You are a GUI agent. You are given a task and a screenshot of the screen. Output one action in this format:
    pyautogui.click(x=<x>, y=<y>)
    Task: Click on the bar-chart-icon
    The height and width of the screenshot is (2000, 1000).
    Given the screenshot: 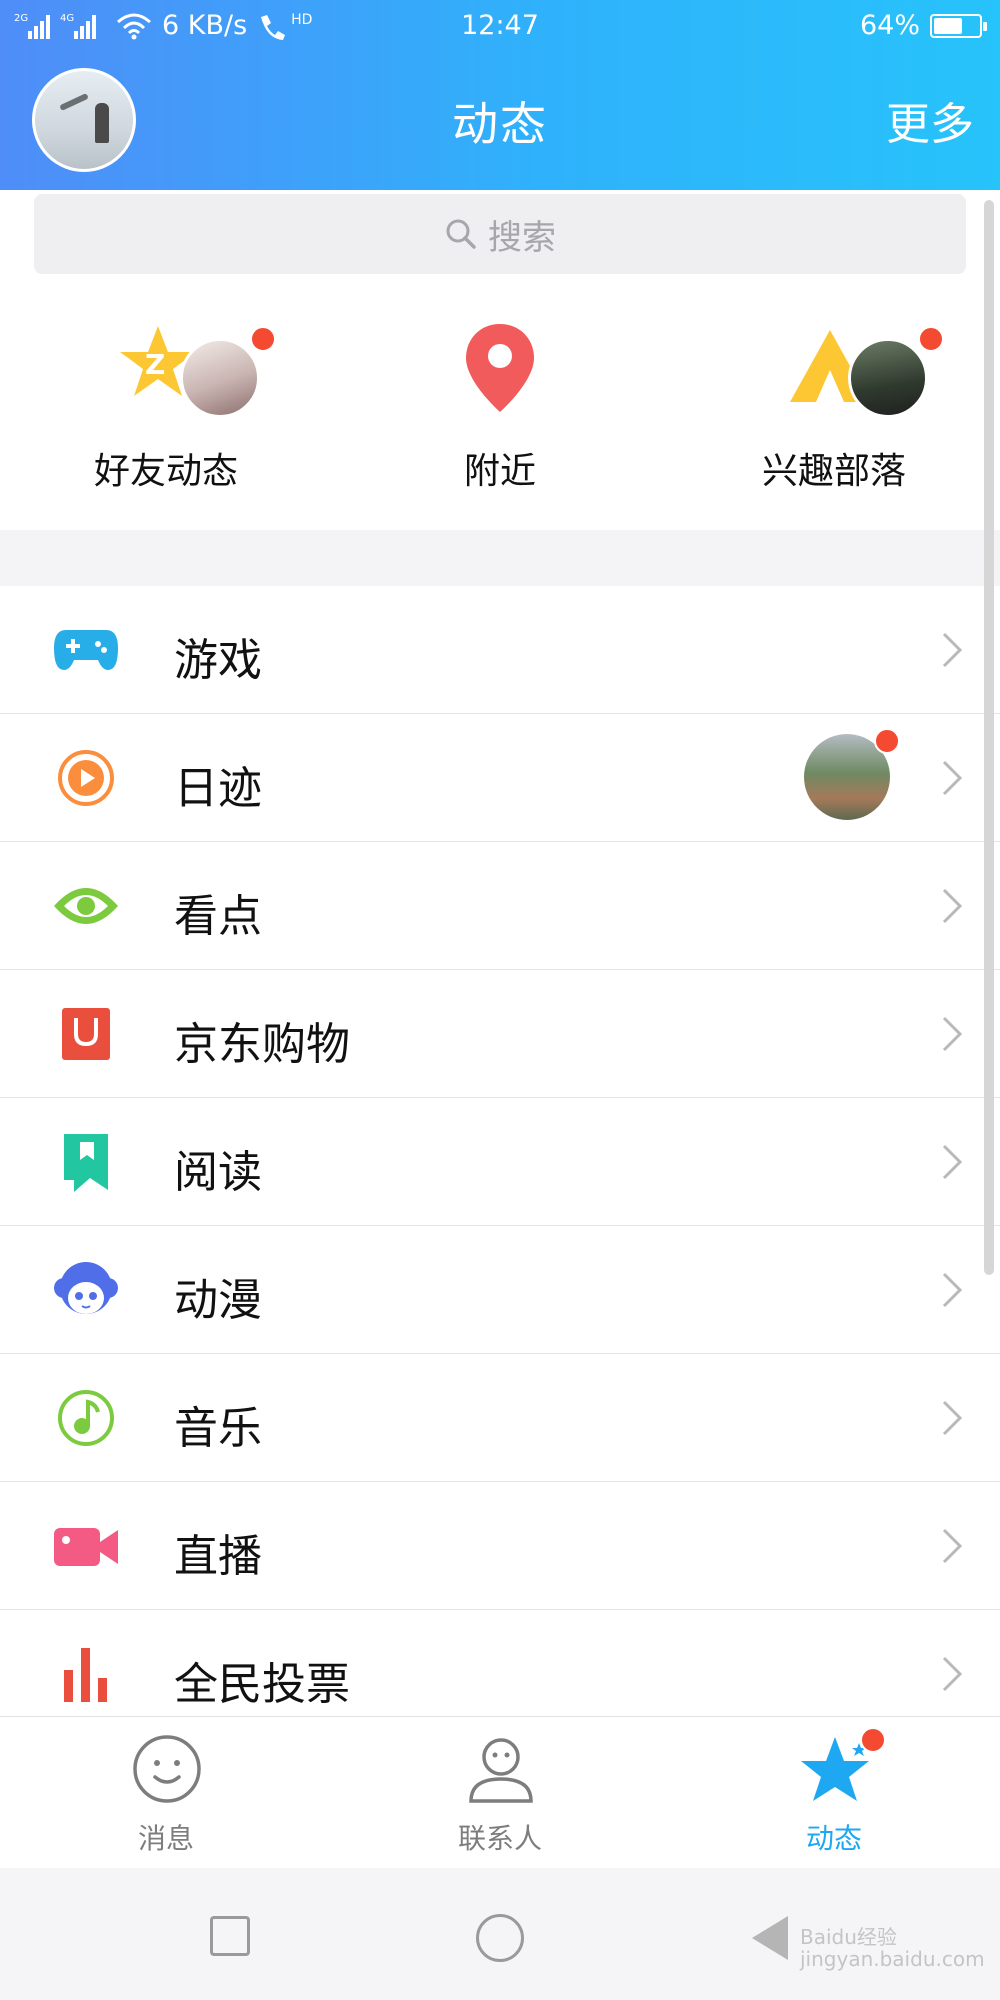 What is the action you would take?
    pyautogui.click(x=85, y=1675)
    